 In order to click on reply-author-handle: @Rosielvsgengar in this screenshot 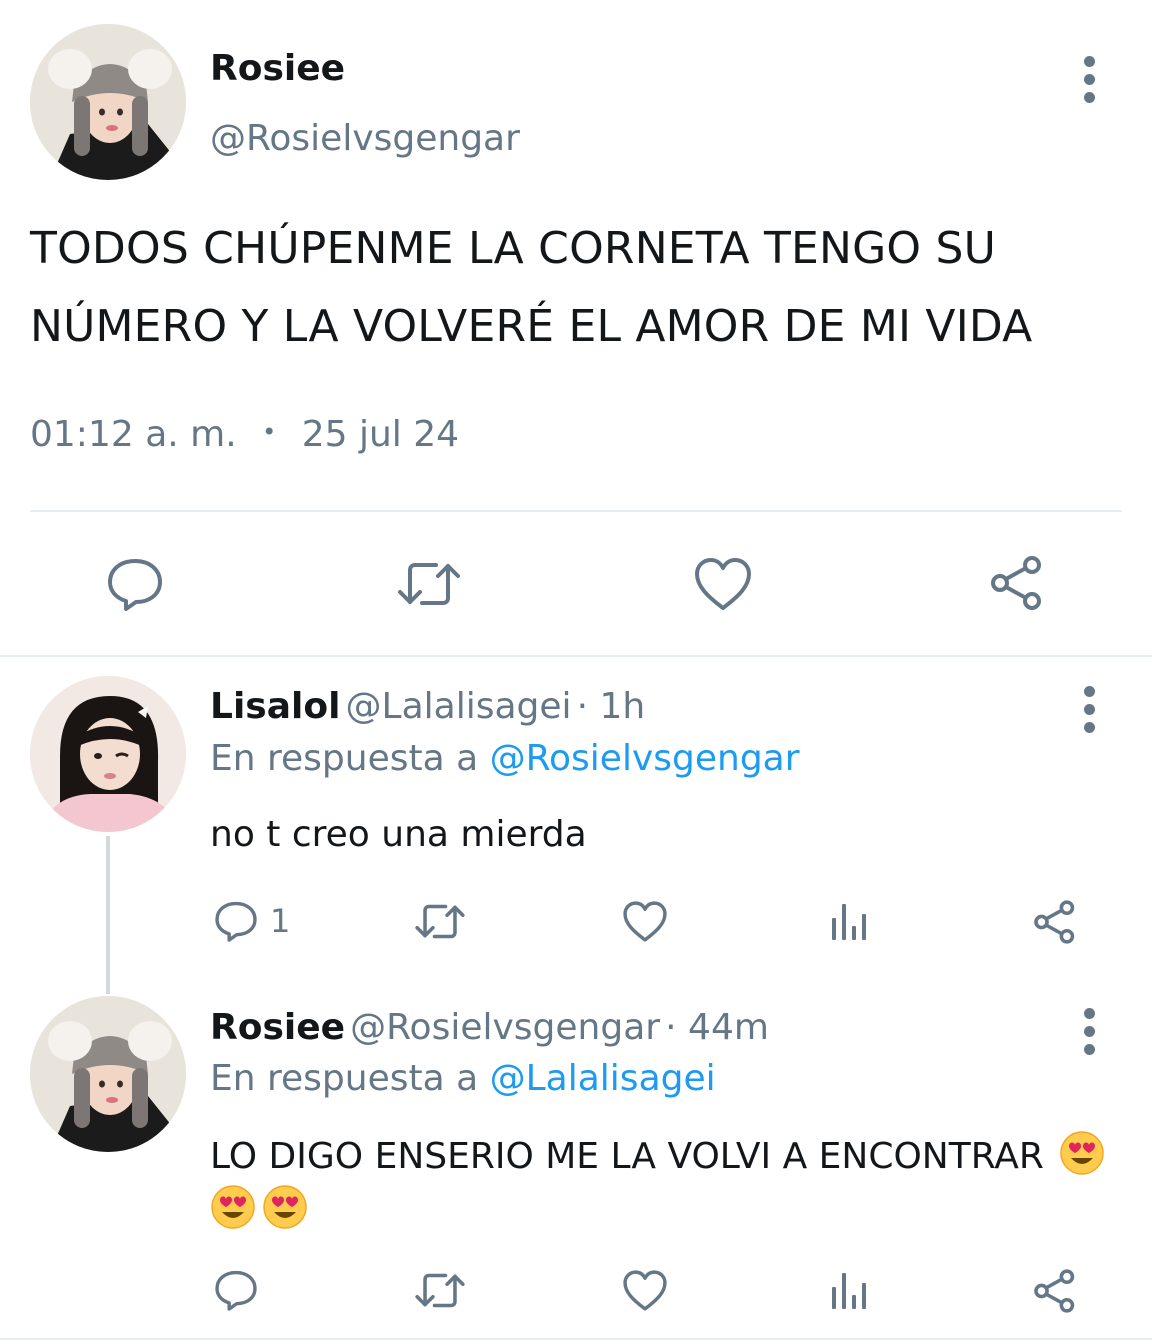, I will do `click(505, 1027)`.